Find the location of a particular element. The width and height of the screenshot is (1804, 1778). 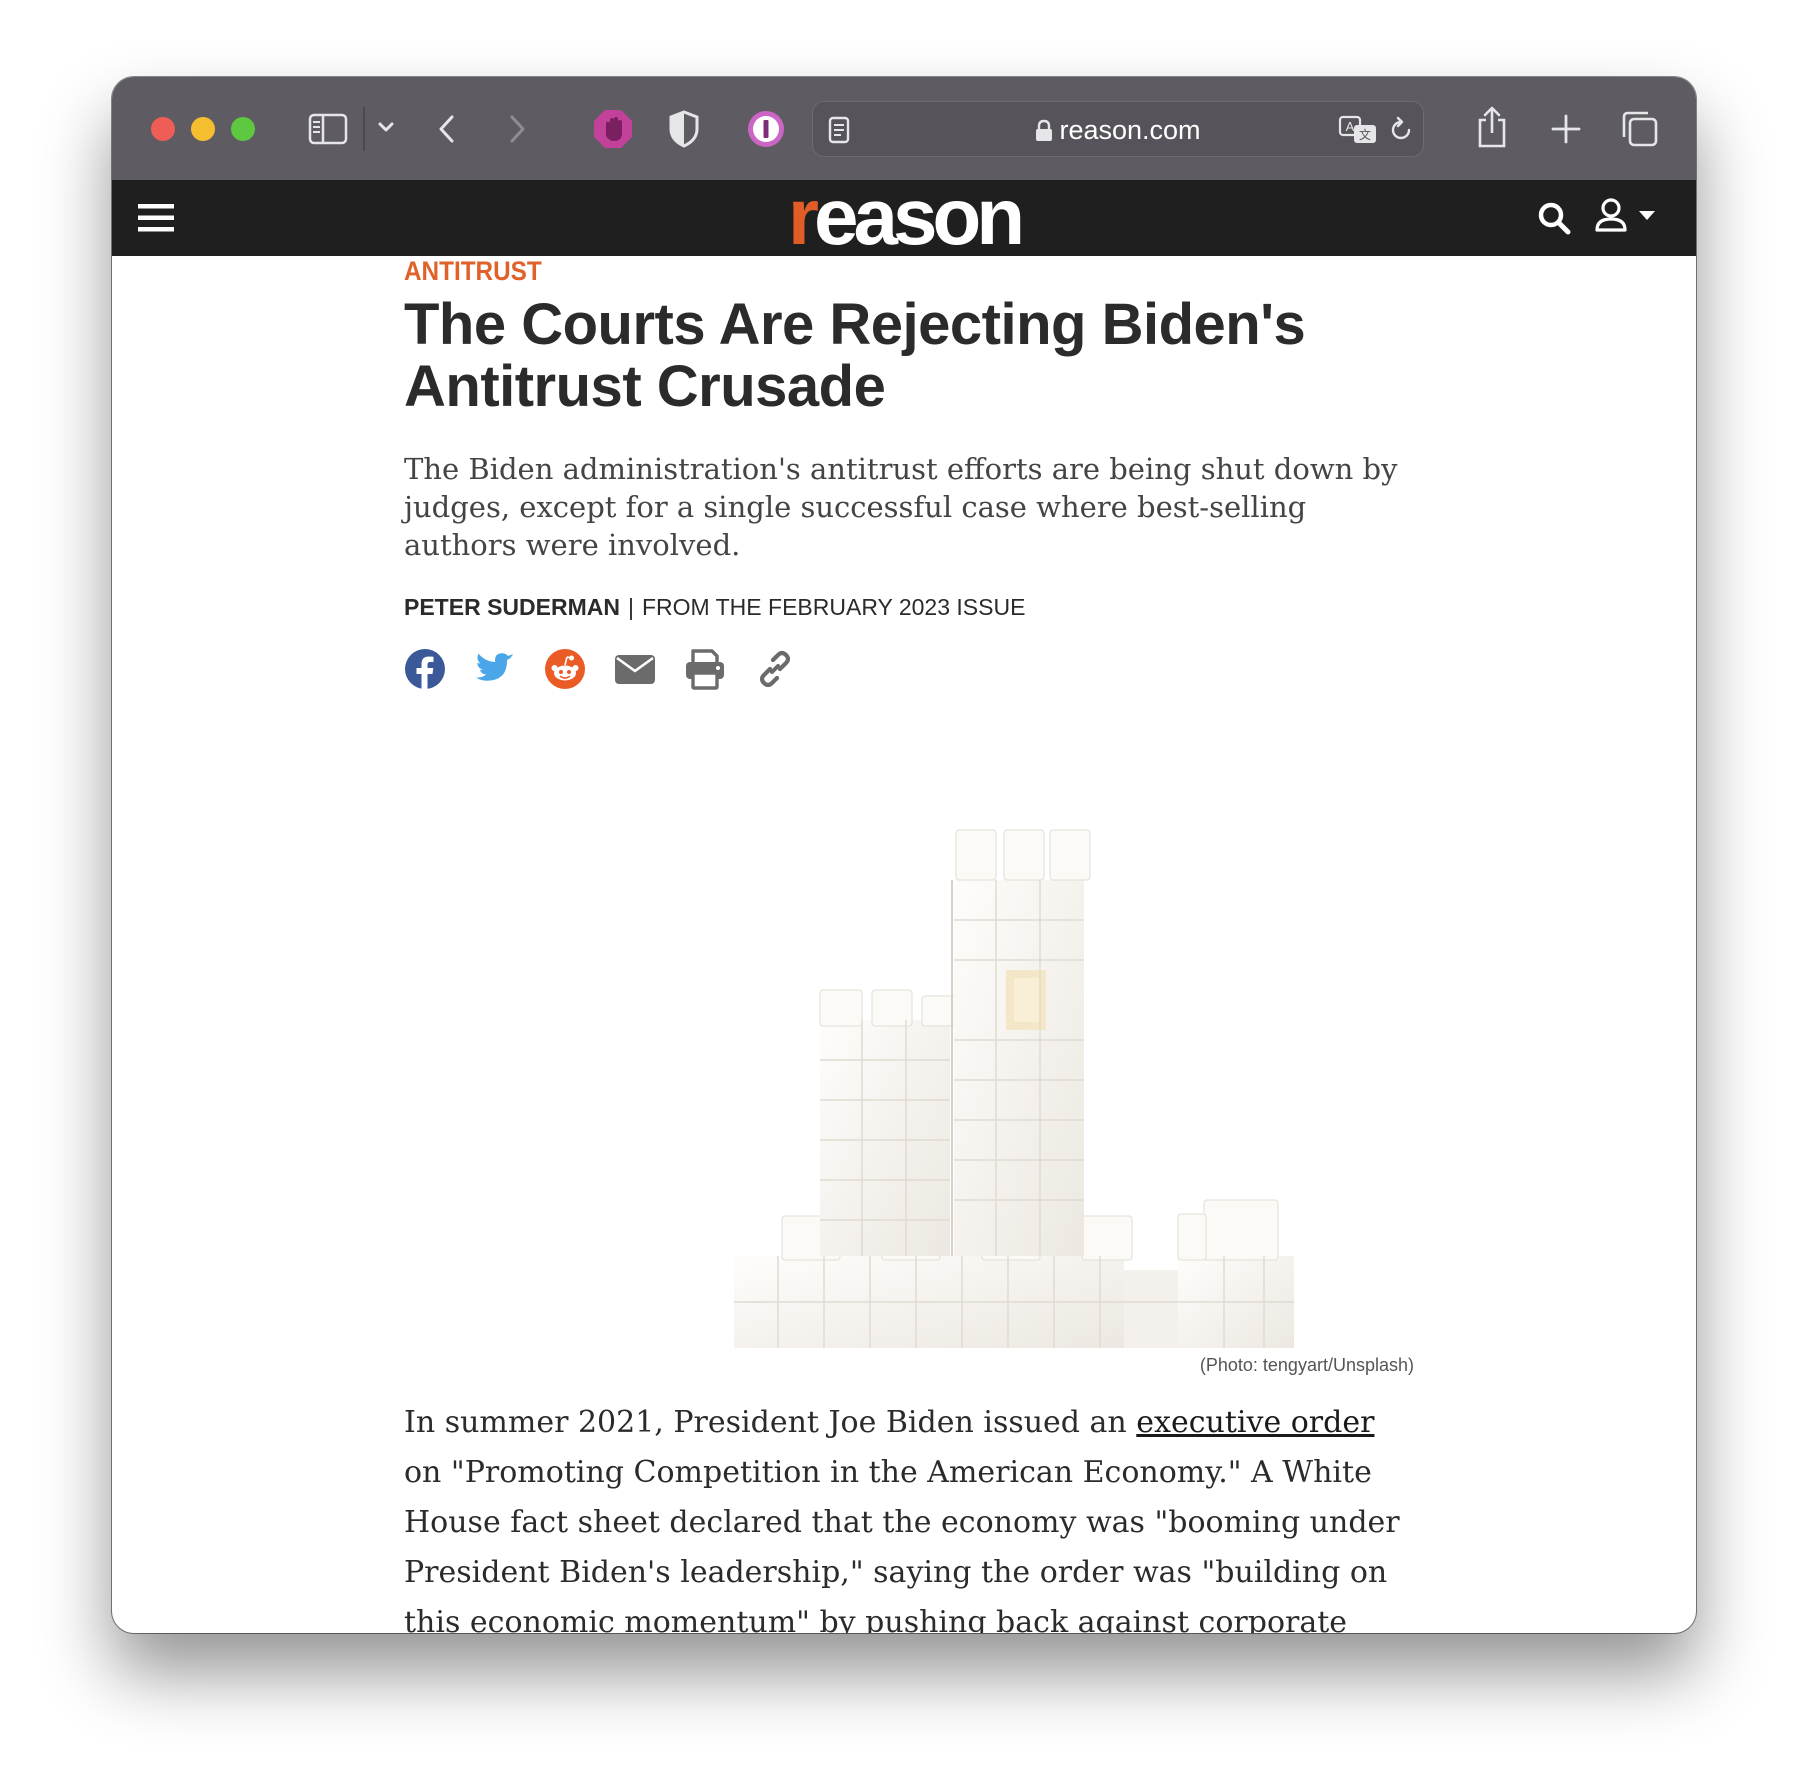

photo-caption: (Photo: tengyart/Unsplash) is located at coordinates (1306, 1365).